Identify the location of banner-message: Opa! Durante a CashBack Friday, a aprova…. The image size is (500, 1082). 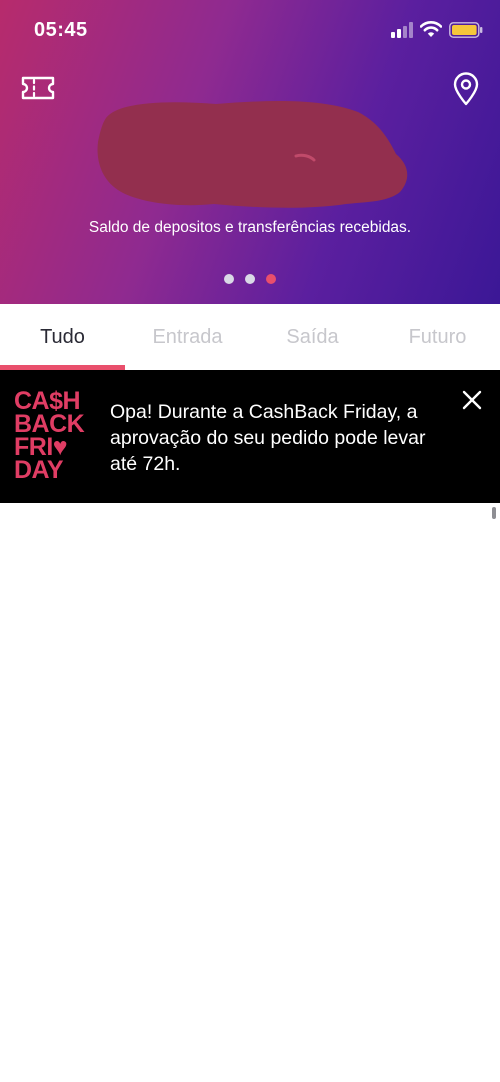
(268, 438).